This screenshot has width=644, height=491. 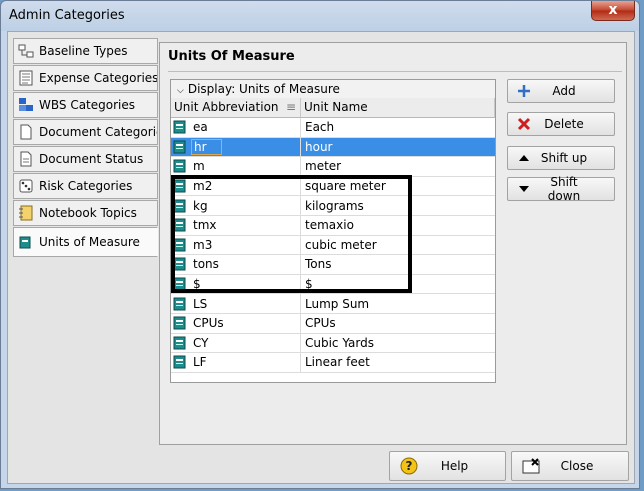 I want to click on wbs-icon, so click(x=26, y=105).